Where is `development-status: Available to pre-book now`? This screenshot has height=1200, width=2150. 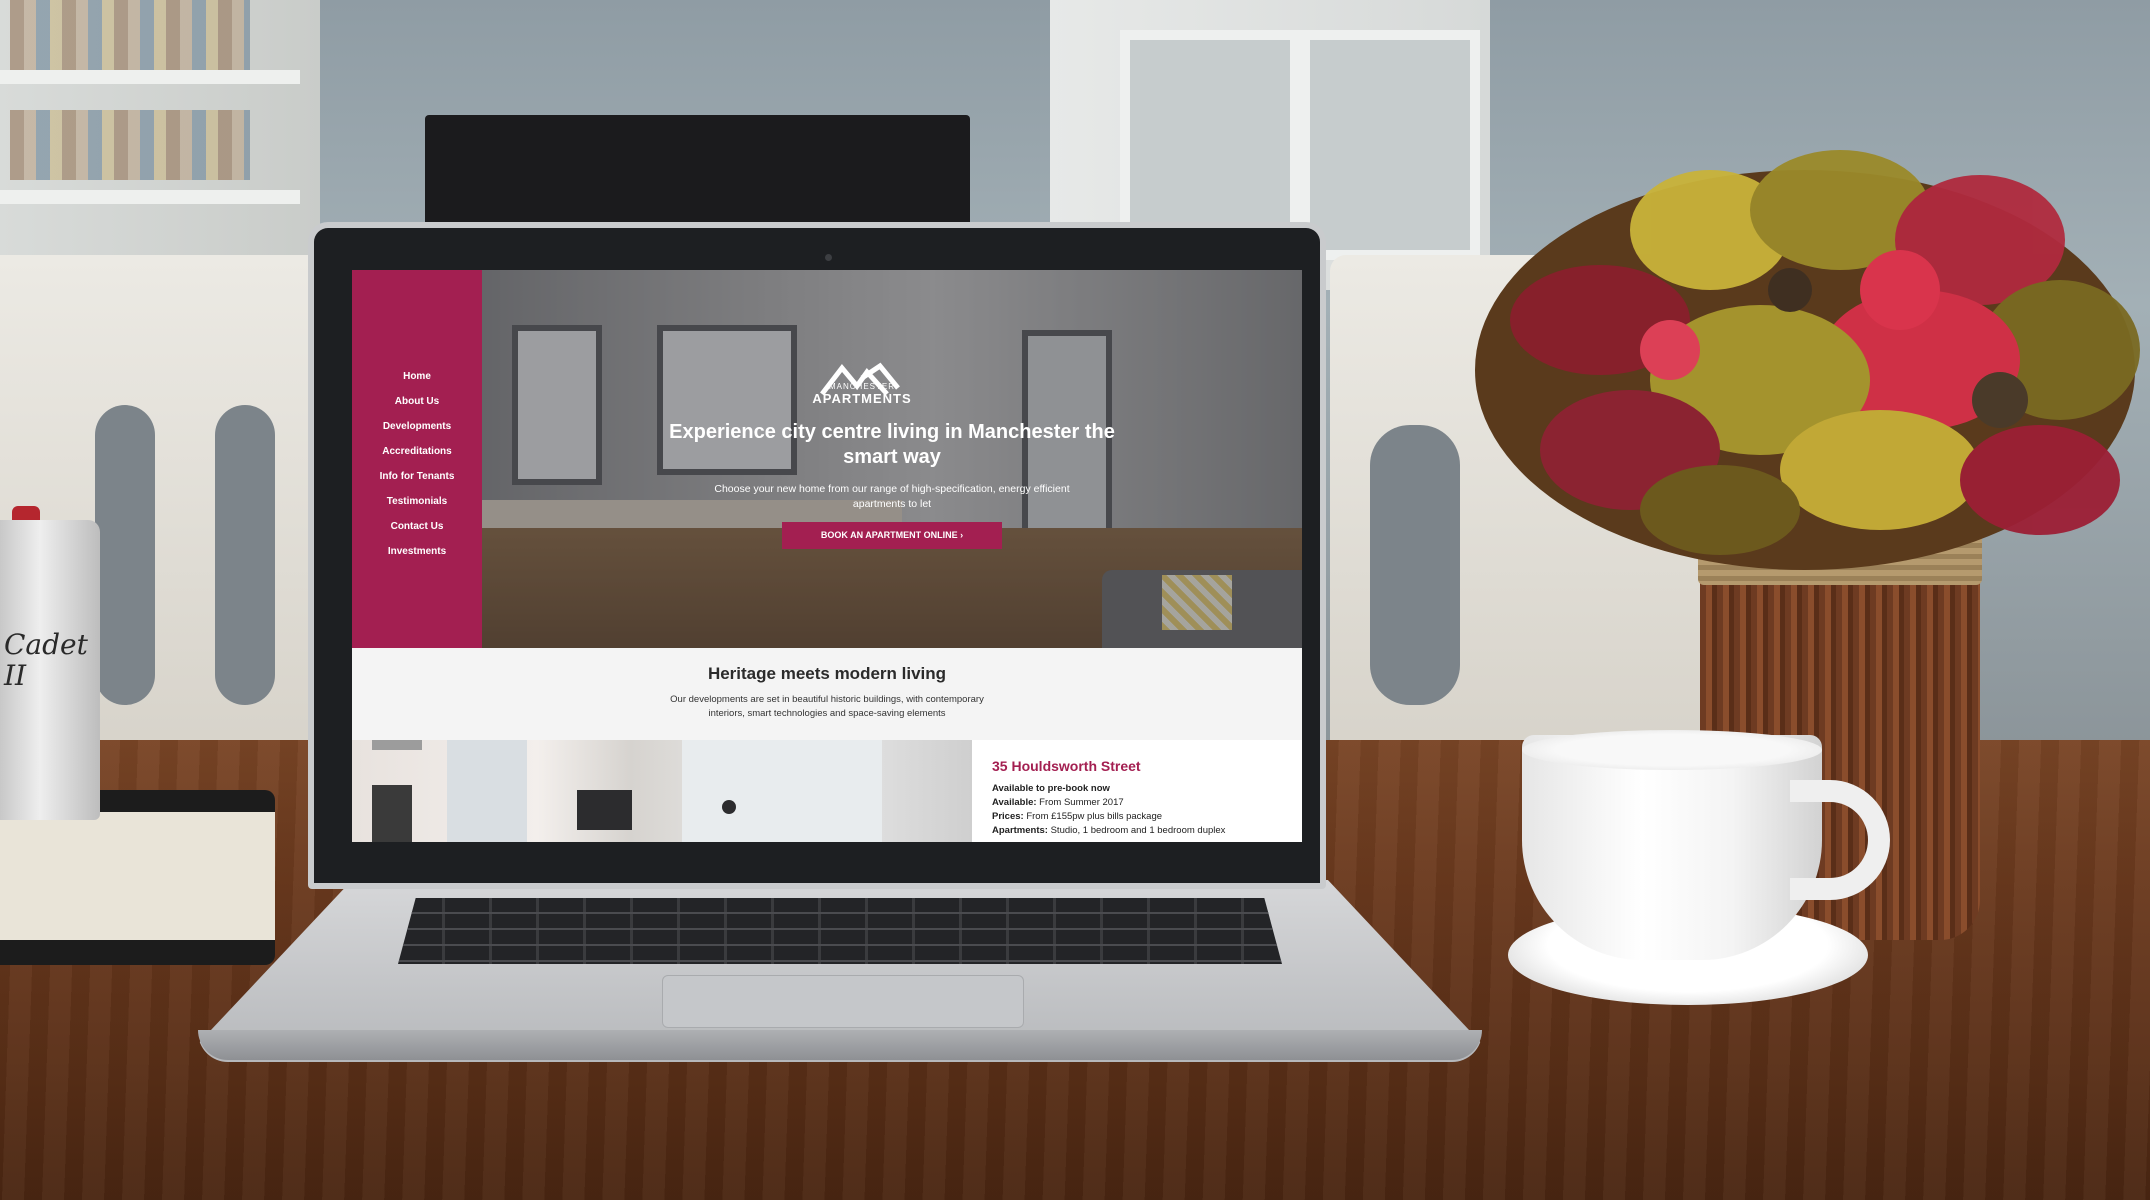 development-status: Available to pre-book now is located at coordinates (1051, 788).